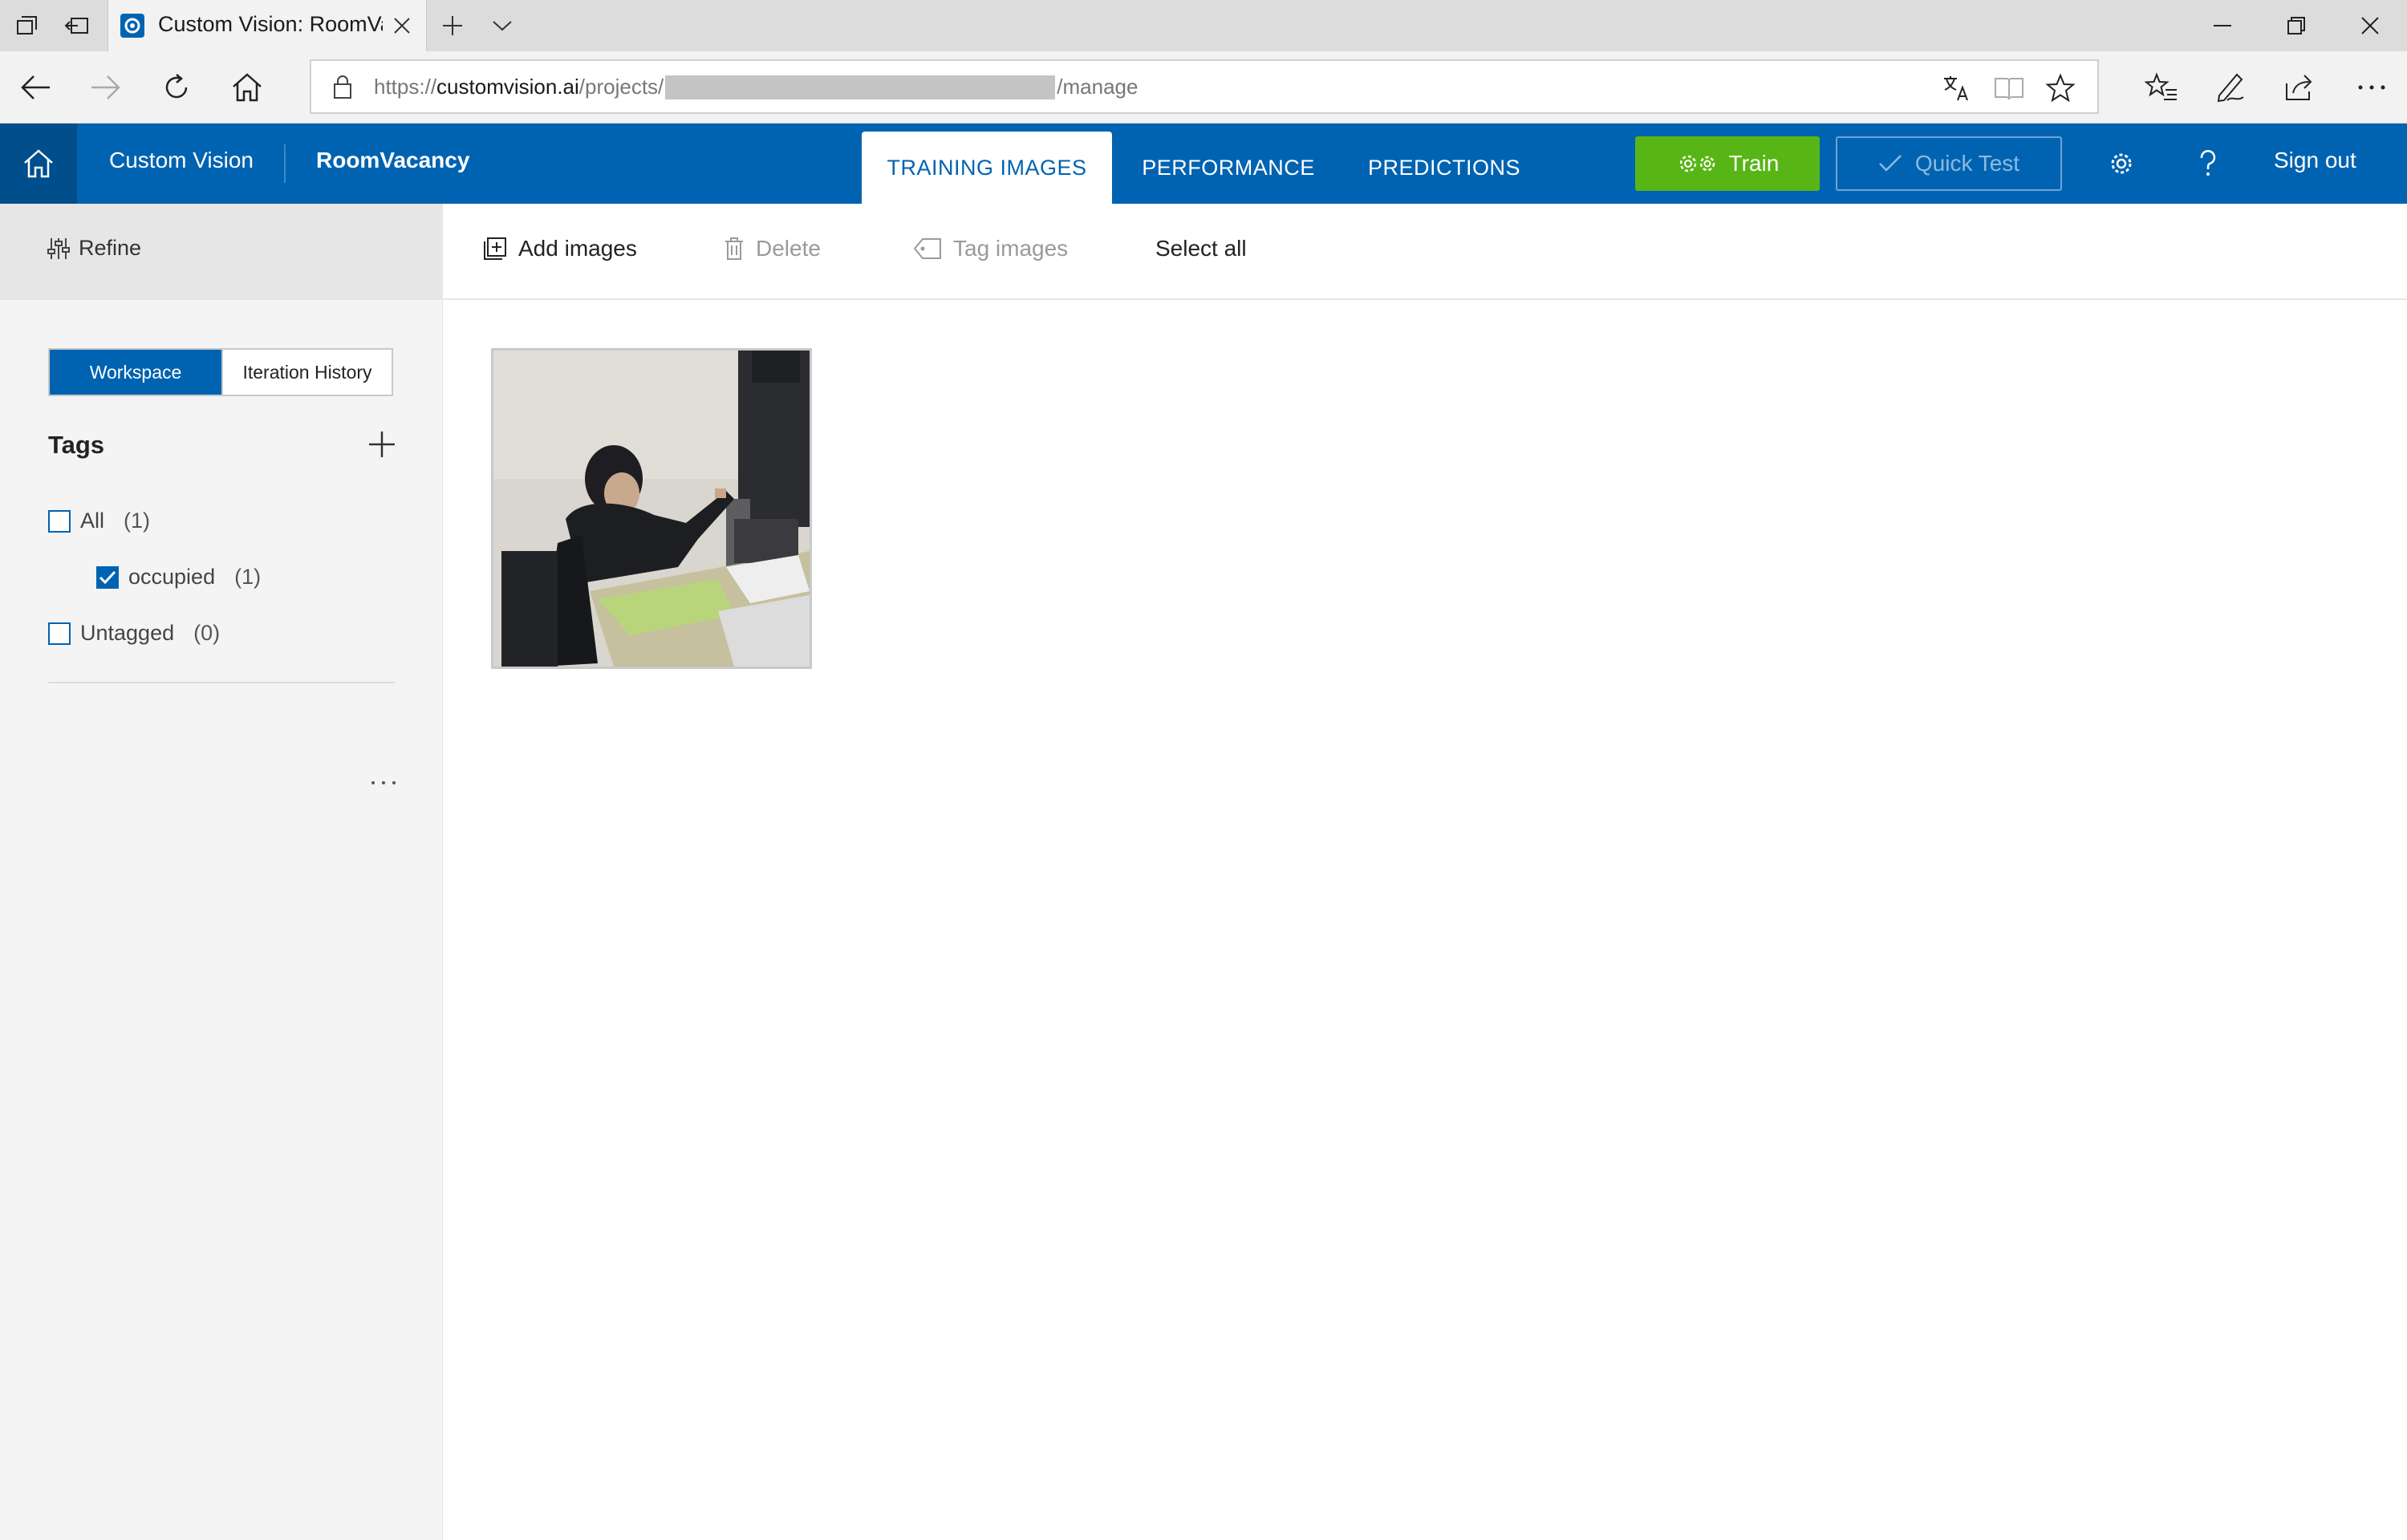  Describe the element at coordinates (503, 25) in the screenshot. I see `tab-list-chevron-down-icon` at that location.